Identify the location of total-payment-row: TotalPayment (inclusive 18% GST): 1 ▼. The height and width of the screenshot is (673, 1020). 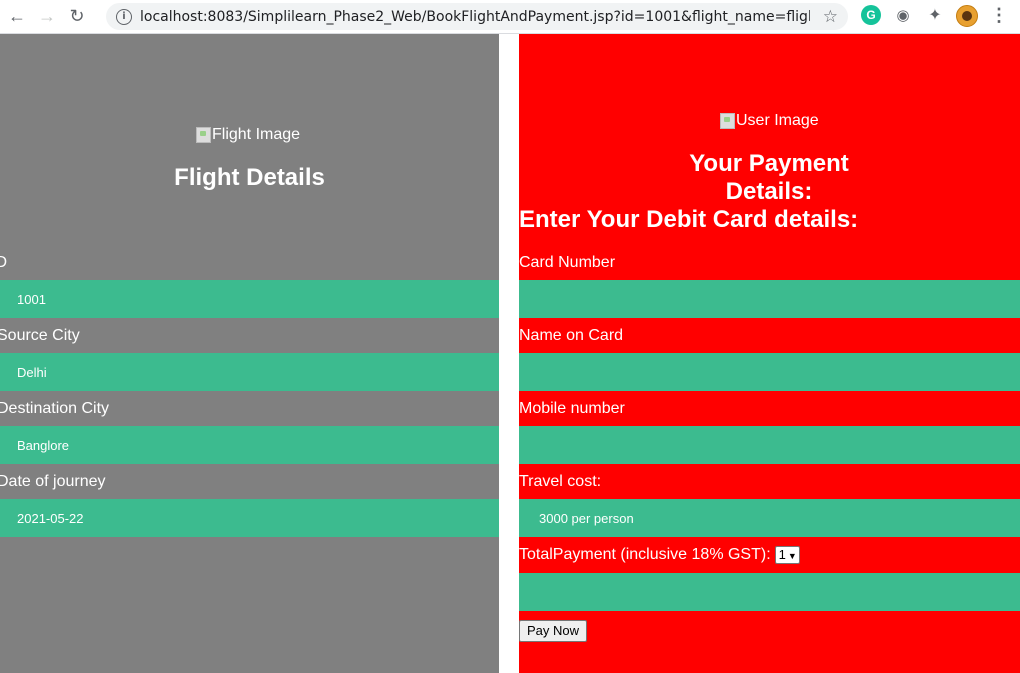
(659, 555).